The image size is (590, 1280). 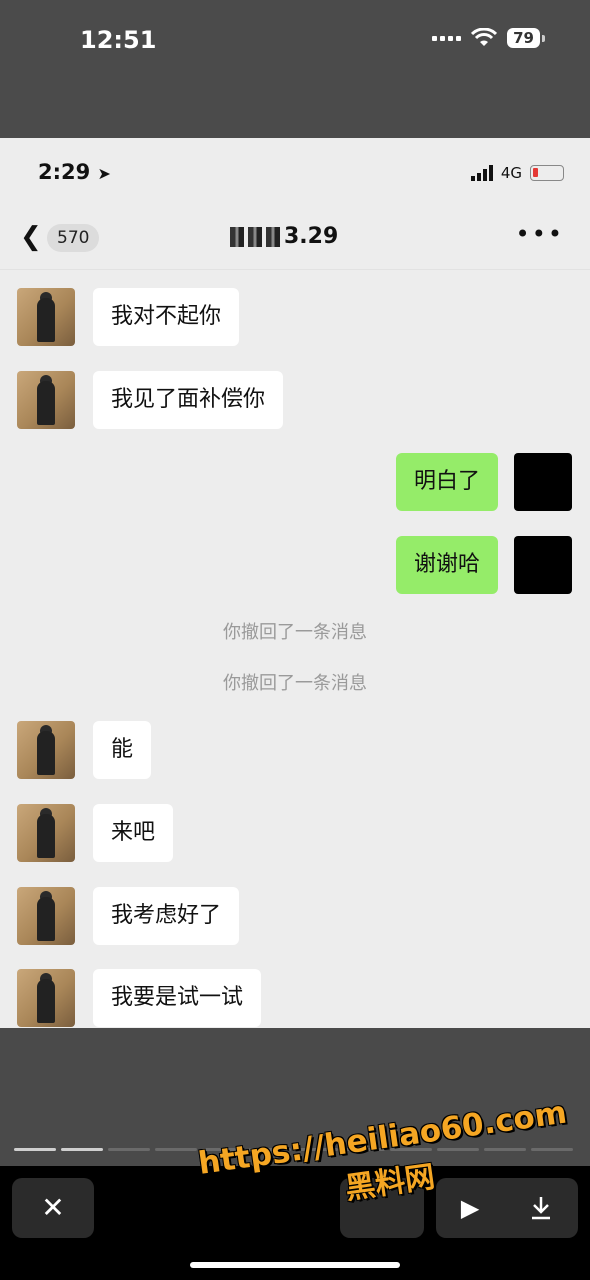 I want to click on close-button: ✕, so click(x=53, y=1208).